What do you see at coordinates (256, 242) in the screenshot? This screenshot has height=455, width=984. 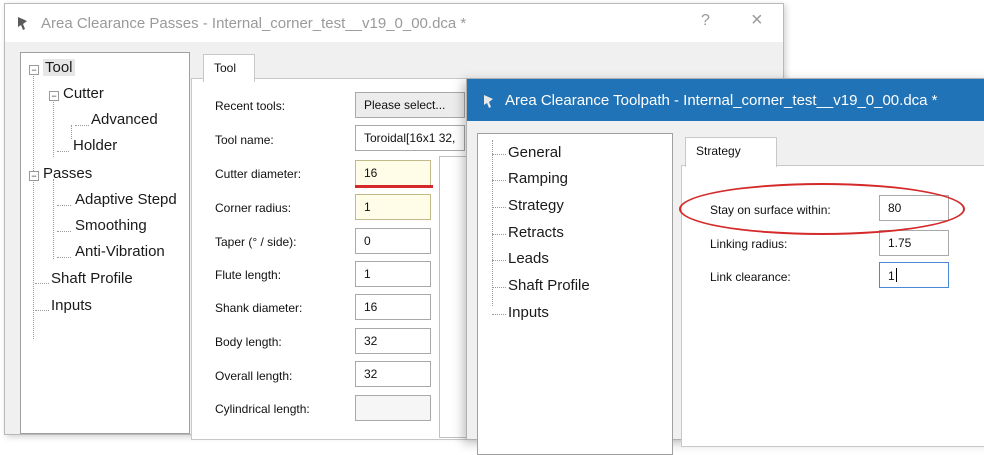 I see `taper-label: Taper (° / side):` at bounding box center [256, 242].